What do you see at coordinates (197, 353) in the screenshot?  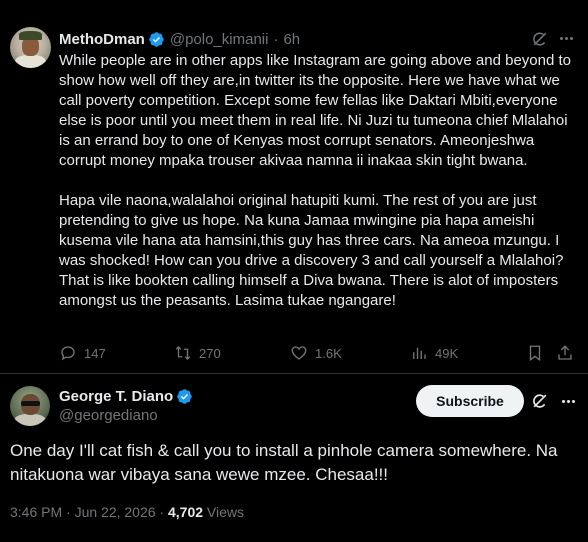 I see `repost-button: 270` at bounding box center [197, 353].